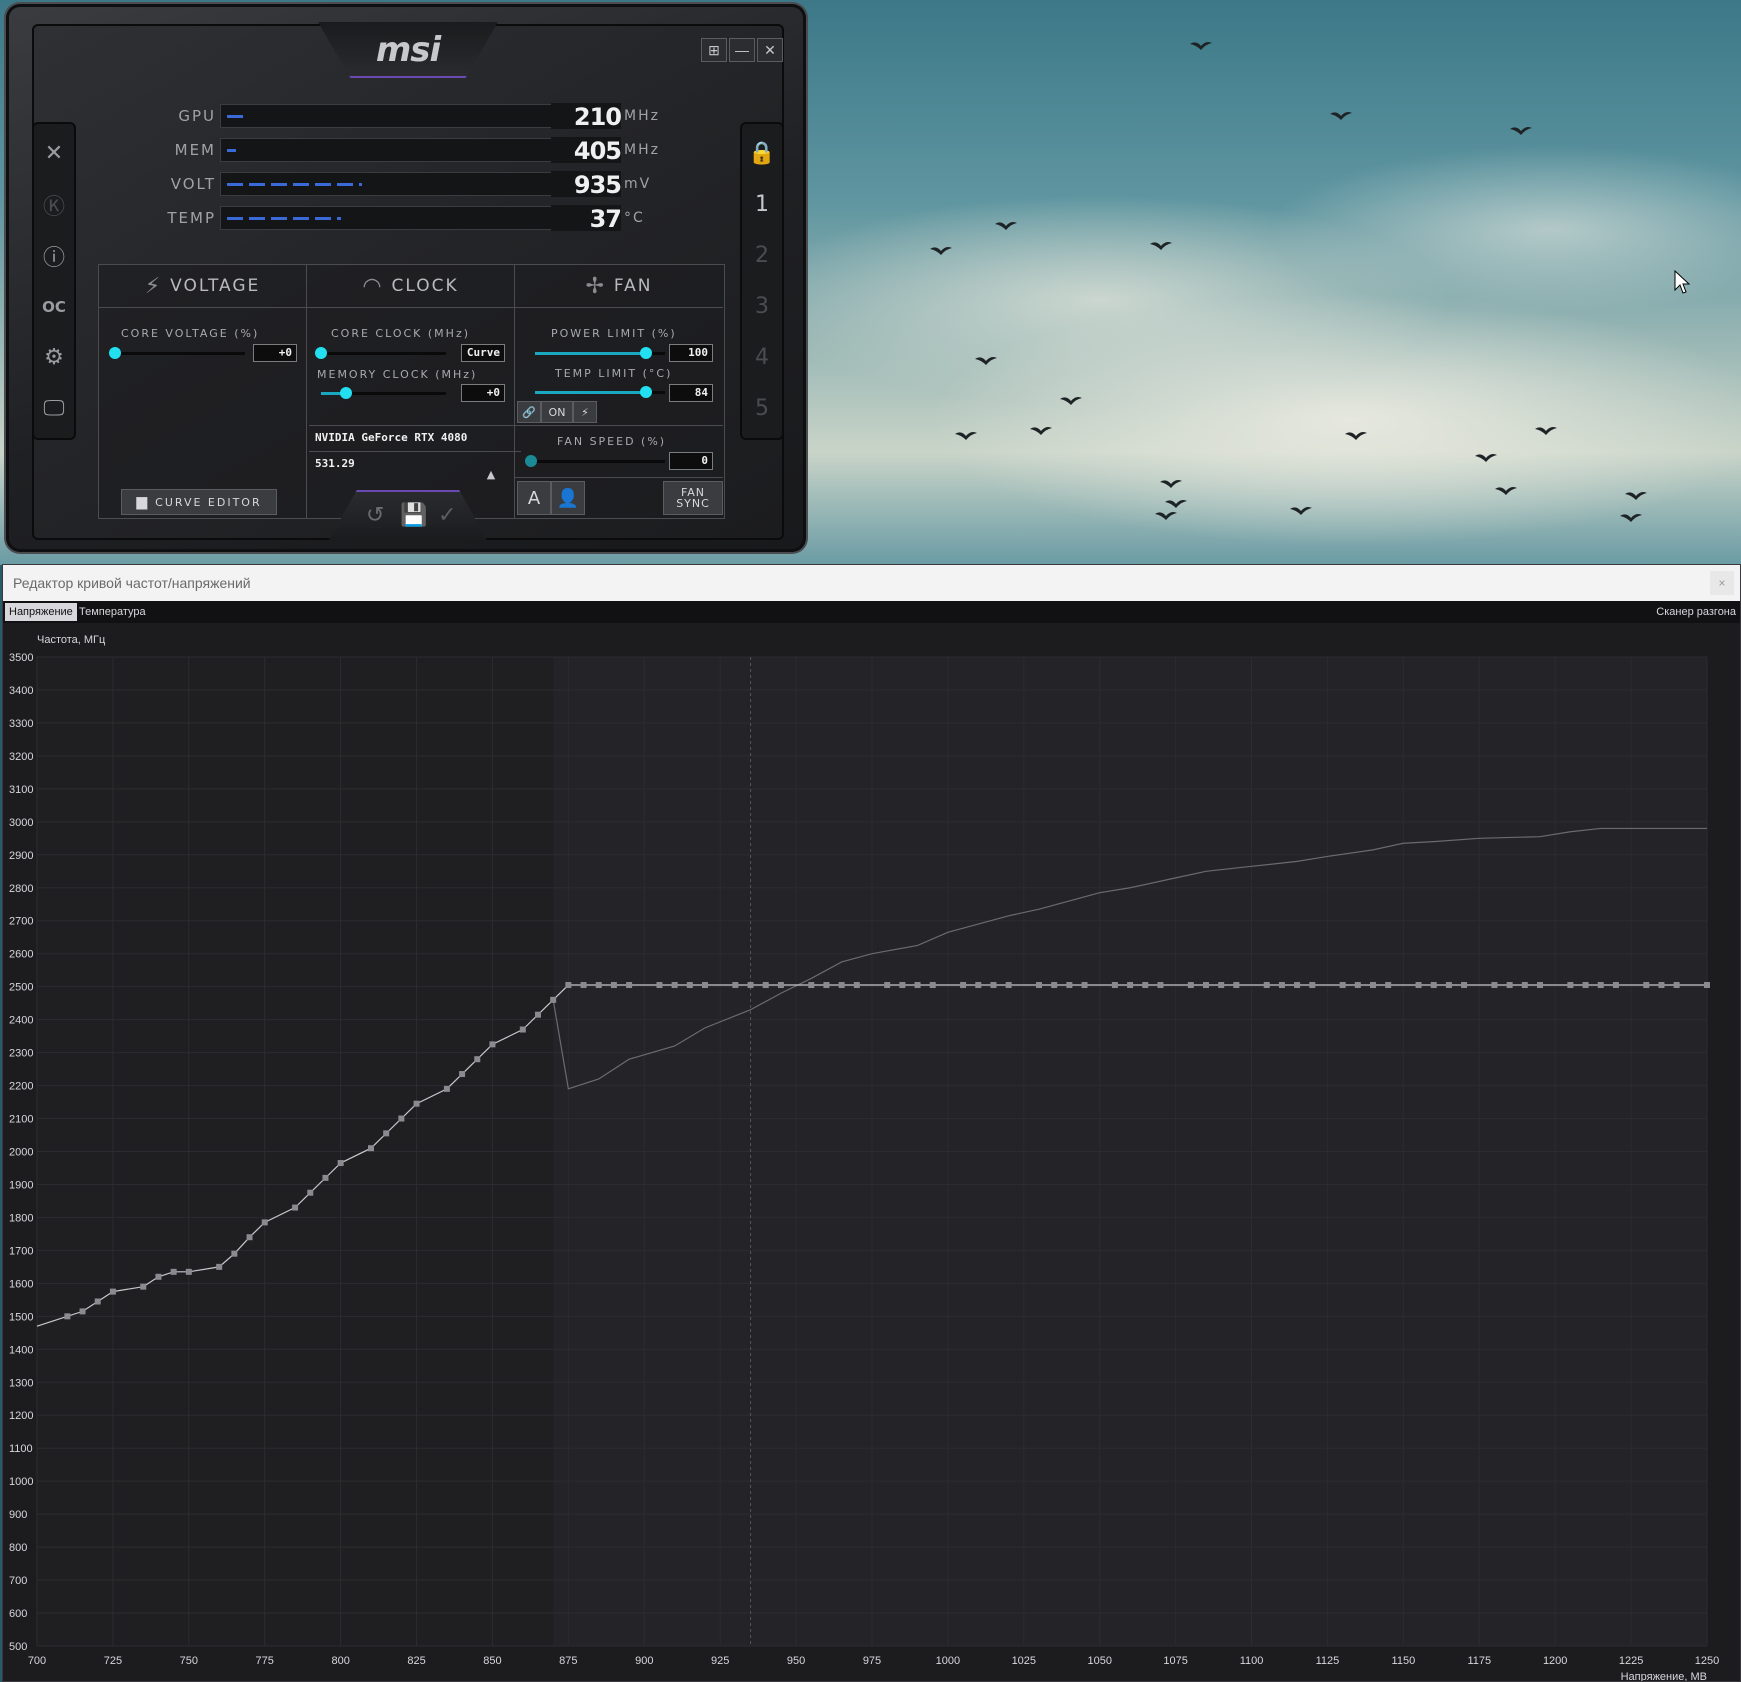 Image resolution: width=1741 pixels, height=1682 pixels. What do you see at coordinates (408, 50) in the screenshot?
I see `msi-logo: msi` at bounding box center [408, 50].